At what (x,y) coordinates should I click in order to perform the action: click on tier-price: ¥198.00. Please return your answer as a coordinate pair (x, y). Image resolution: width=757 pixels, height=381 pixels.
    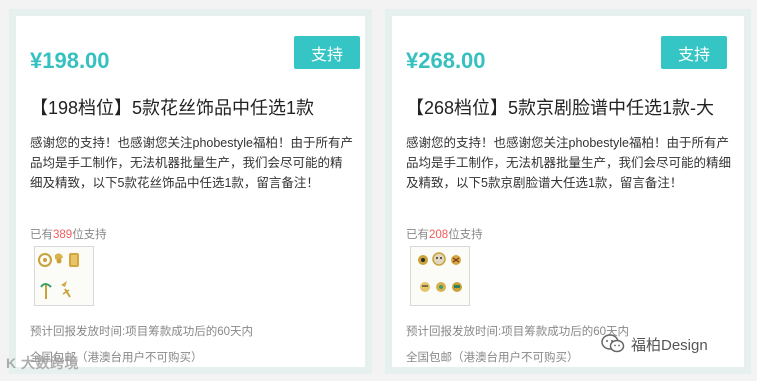
    Looking at the image, I should click on (70, 60).